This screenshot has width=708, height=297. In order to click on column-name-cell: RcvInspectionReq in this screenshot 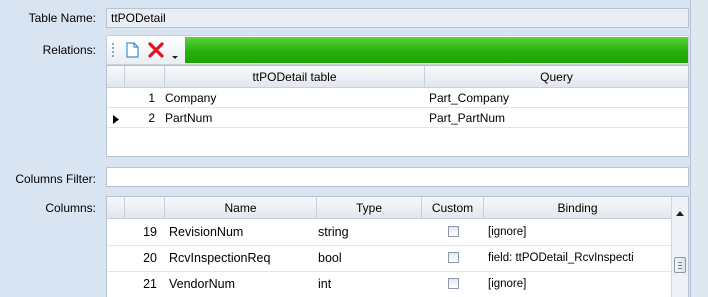, I will do `click(241, 258)`.